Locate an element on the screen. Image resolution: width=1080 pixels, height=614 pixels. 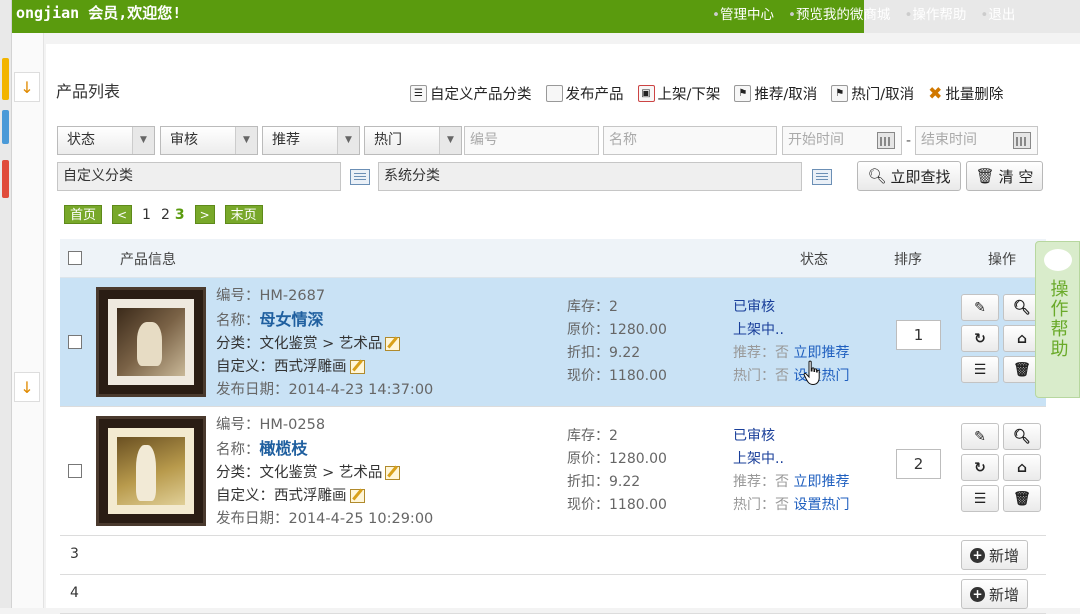
search-icon: 🔍︎ is located at coordinates (1022, 307).